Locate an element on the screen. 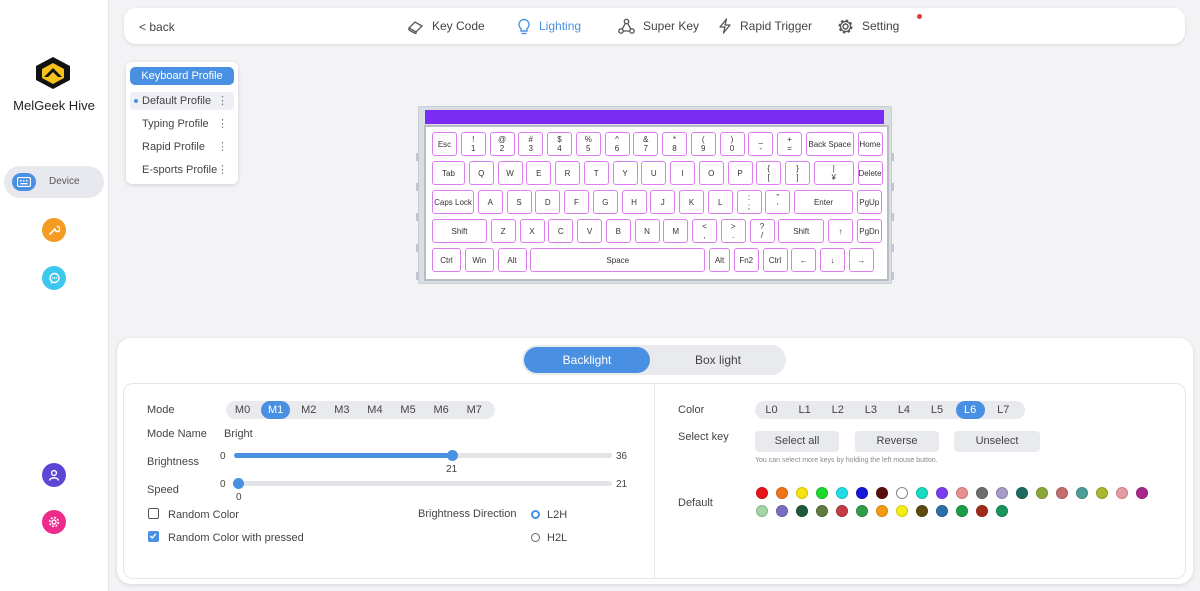  nav-device: Device is located at coordinates (54, 182).